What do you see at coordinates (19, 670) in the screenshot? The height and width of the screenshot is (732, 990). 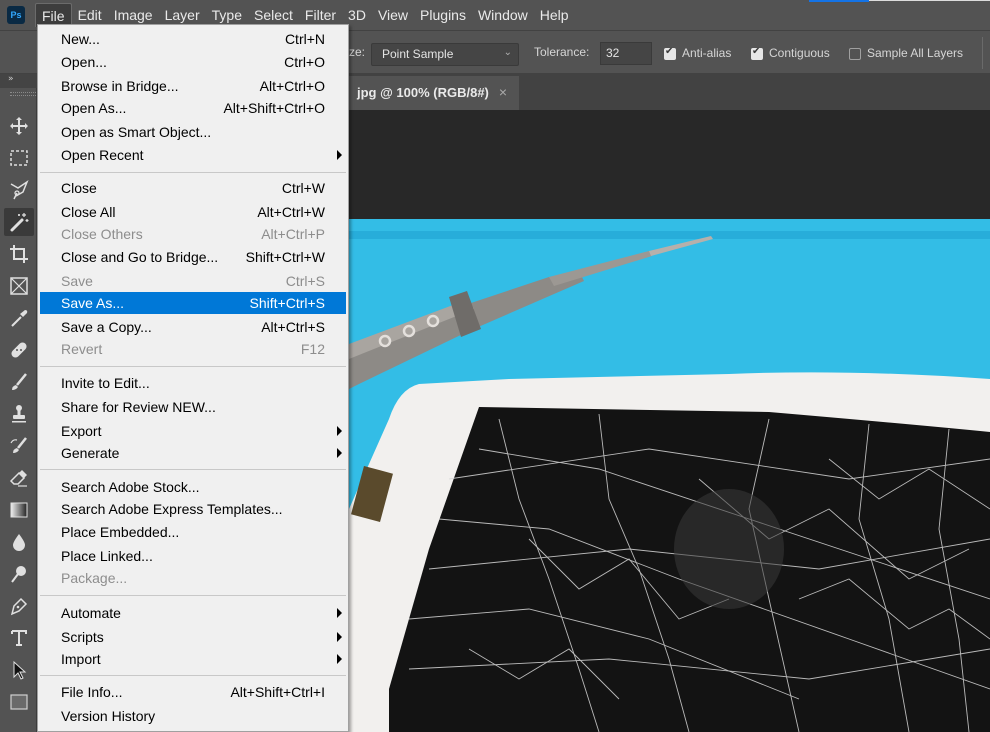 I see `path-selection-tool-icon` at bounding box center [19, 670].